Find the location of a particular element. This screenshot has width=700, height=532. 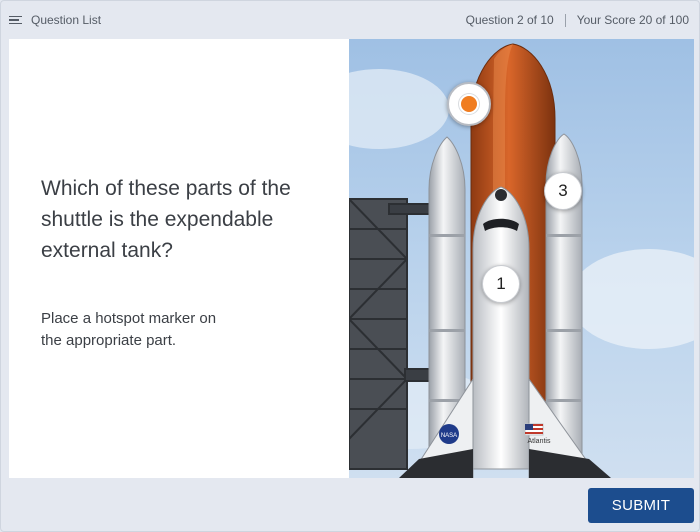

hotspot-marker-active is located at coordinates (469, 104).